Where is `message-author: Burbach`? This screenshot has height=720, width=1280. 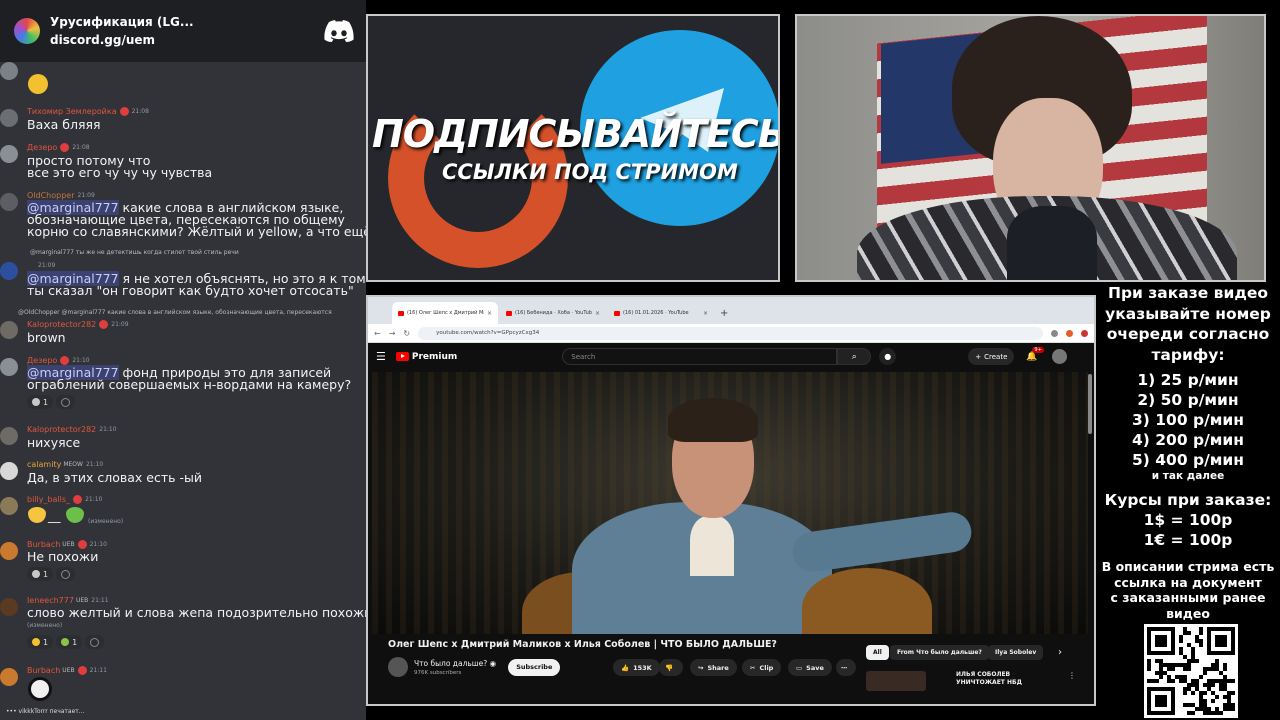 message-author: Burbach is located at coordinates (44, 544).